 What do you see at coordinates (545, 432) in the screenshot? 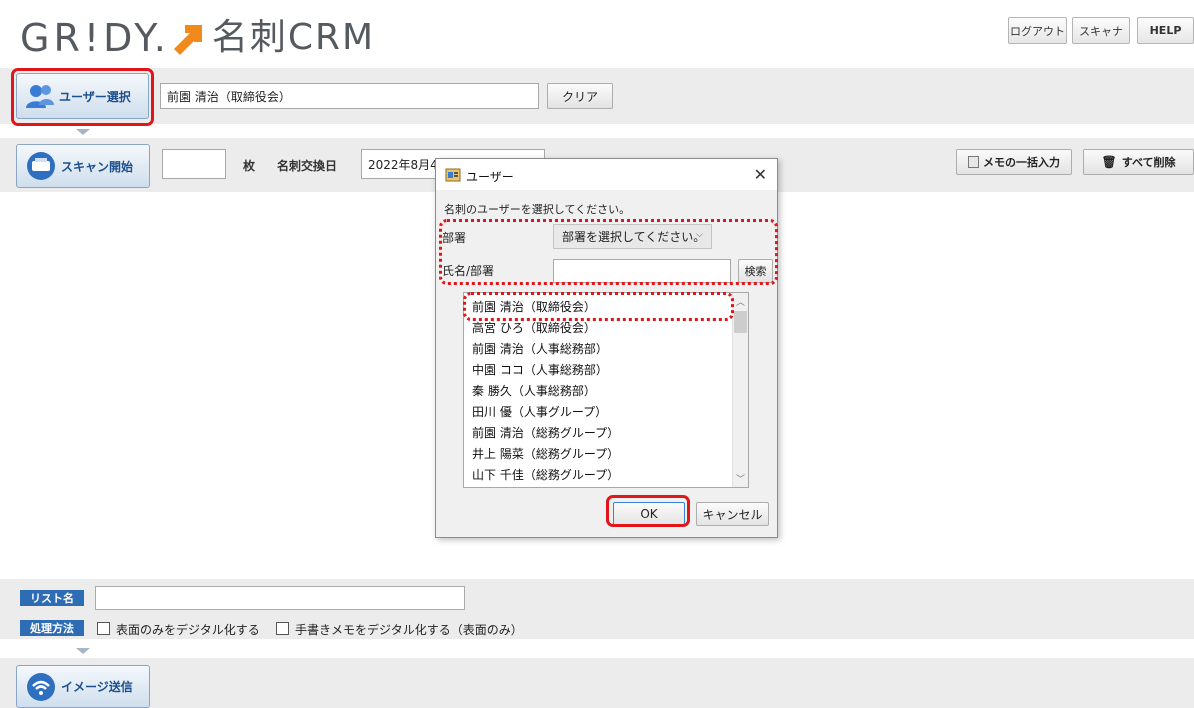
I see `list-item: 前園 清治（総務グループ）` at bounding box center [545, 432].